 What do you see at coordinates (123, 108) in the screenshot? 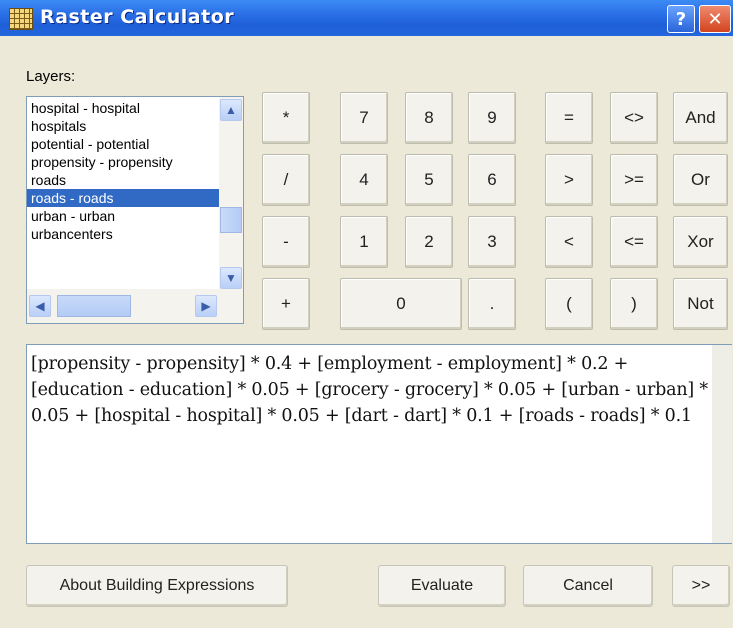
I see `layer-item: hospital - hospital` at bounding box center [123, 108].